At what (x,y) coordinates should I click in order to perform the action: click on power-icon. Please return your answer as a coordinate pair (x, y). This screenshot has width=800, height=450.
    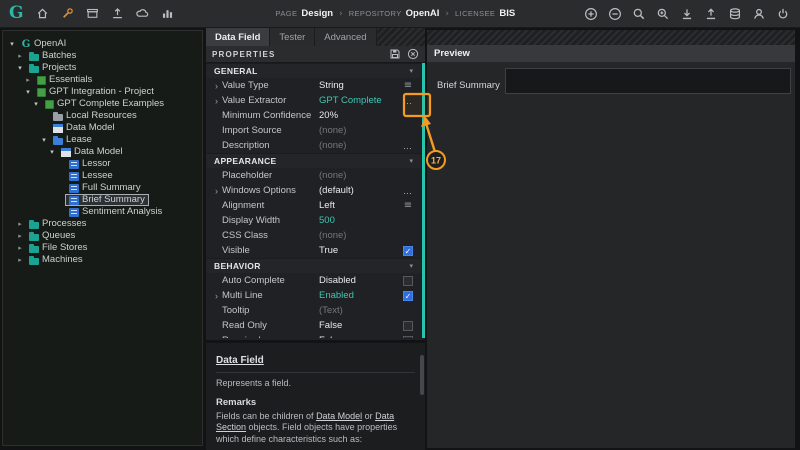
    Looking at the image, I should click on (782, 13).